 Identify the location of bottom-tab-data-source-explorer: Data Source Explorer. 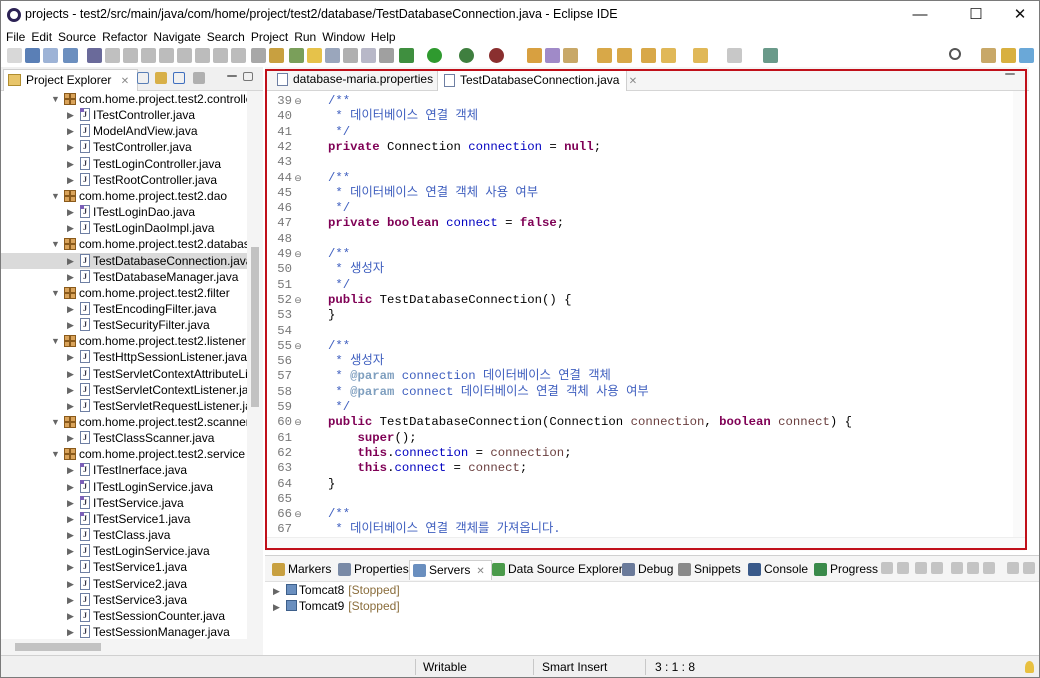
(556, 570).